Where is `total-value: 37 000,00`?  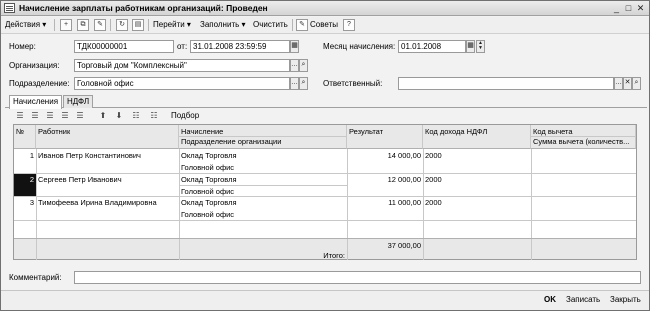
total-value: 37 000,00 is located at coordinates (404, 245).